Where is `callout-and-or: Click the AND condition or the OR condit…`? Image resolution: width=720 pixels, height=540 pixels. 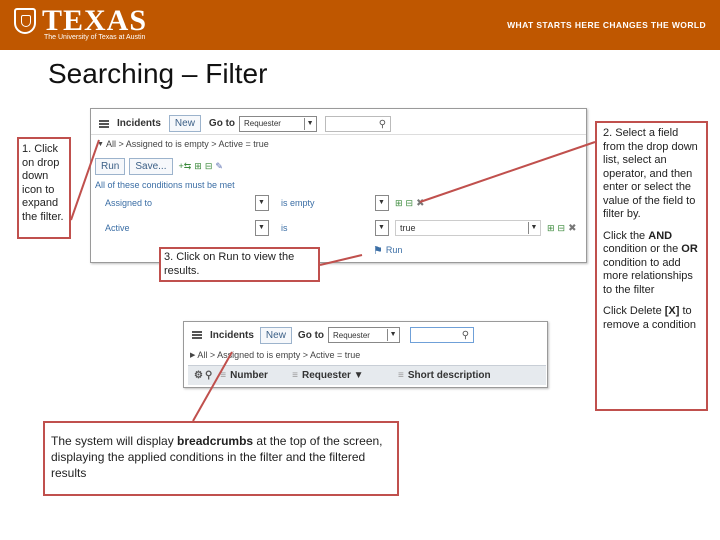
callout-and-or: Click the AND condition or the OR condit… is located at coordinates (650, 262).